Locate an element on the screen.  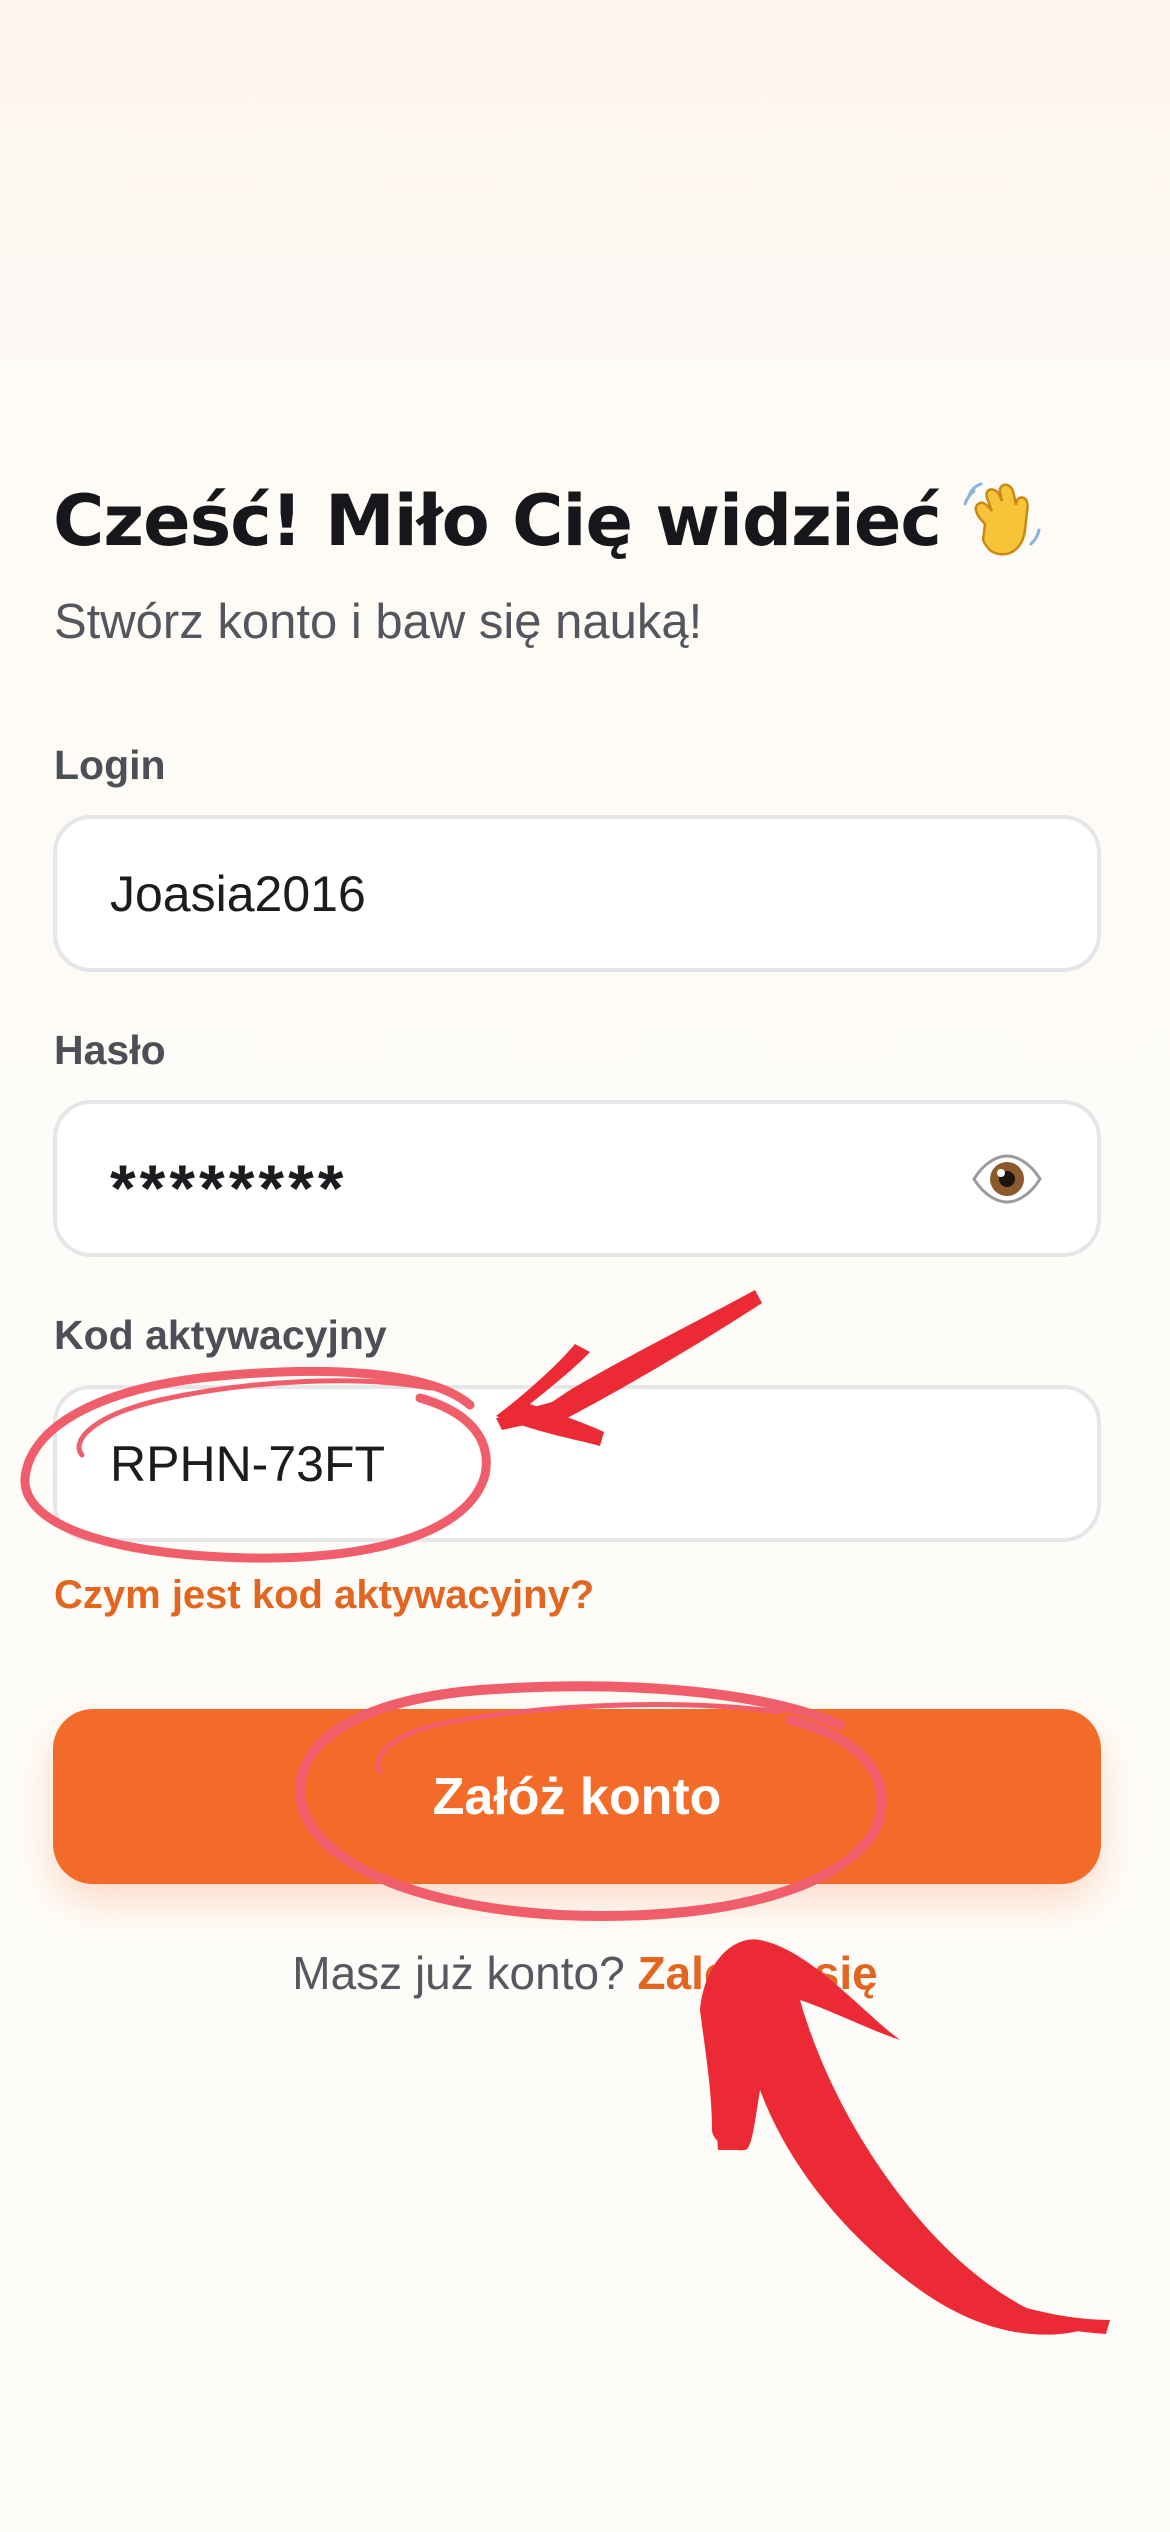
password-label: Hasło is located at coordinates (110, 1050).